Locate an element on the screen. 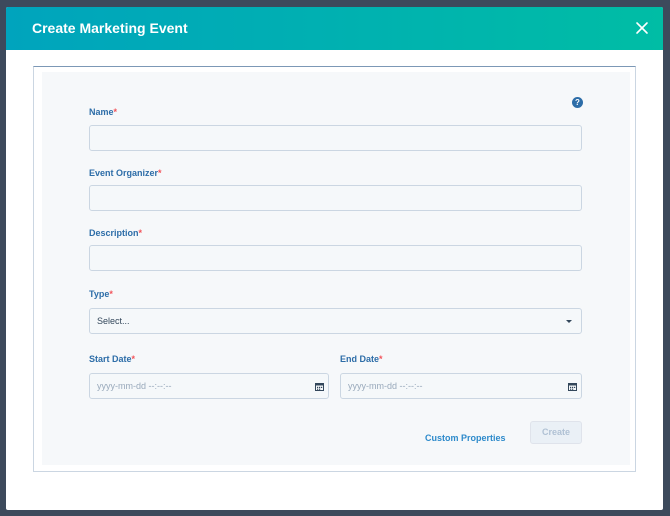 Image resolution: width=670 pixels, height=516 pixels. event-organizer-label-text: Event Organizer is located at coordinates (124, 173).